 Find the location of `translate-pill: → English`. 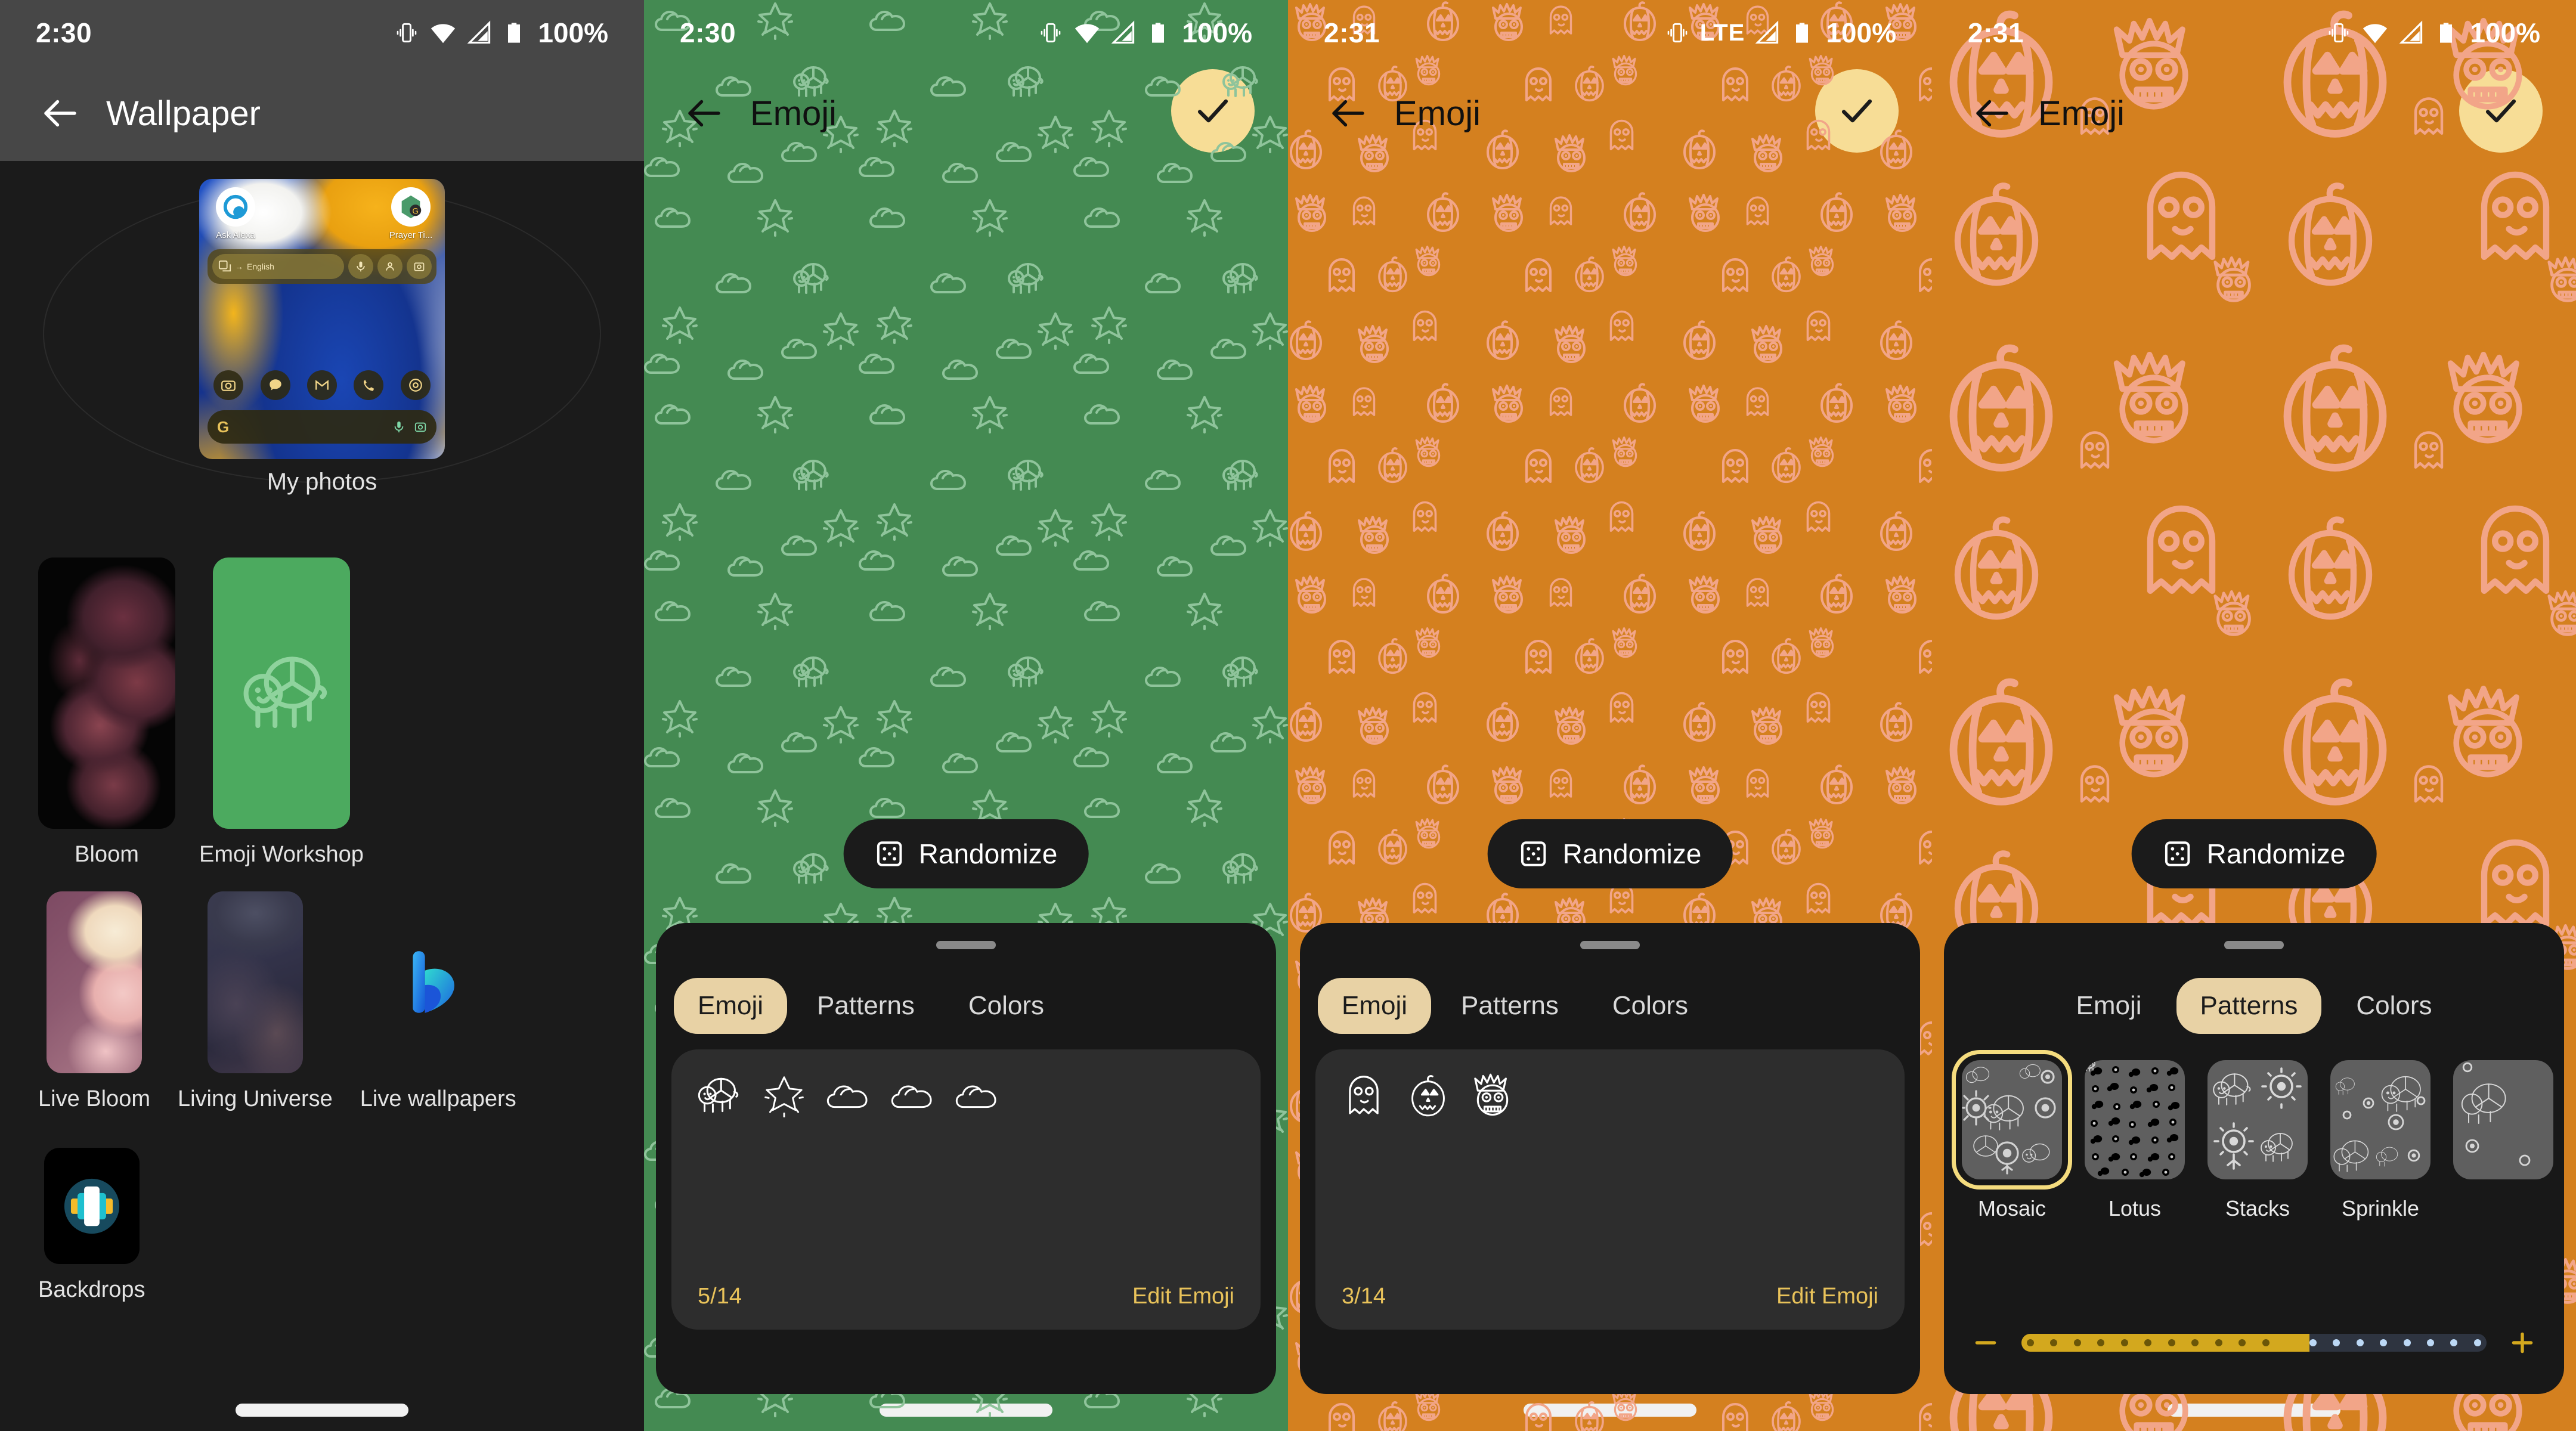

translate-pill: → English is located at coordinates (278, 266).